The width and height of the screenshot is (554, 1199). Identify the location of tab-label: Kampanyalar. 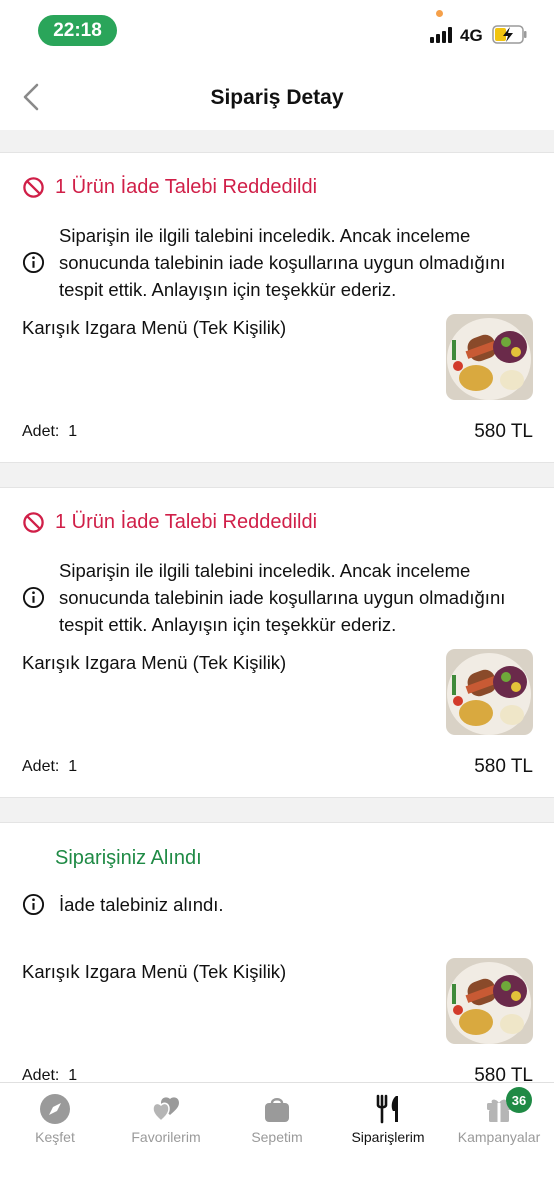
(499, 1137).